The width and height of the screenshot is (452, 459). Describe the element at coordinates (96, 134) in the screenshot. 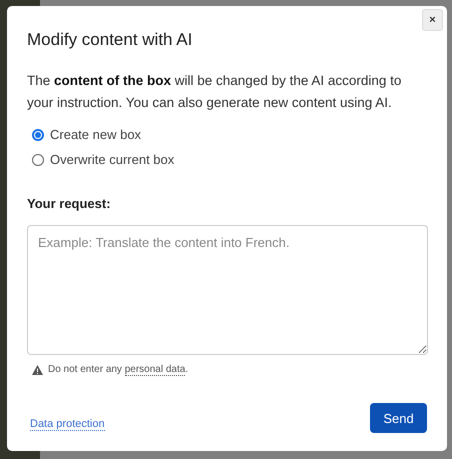

I see `option-label: Create new box` at that location.